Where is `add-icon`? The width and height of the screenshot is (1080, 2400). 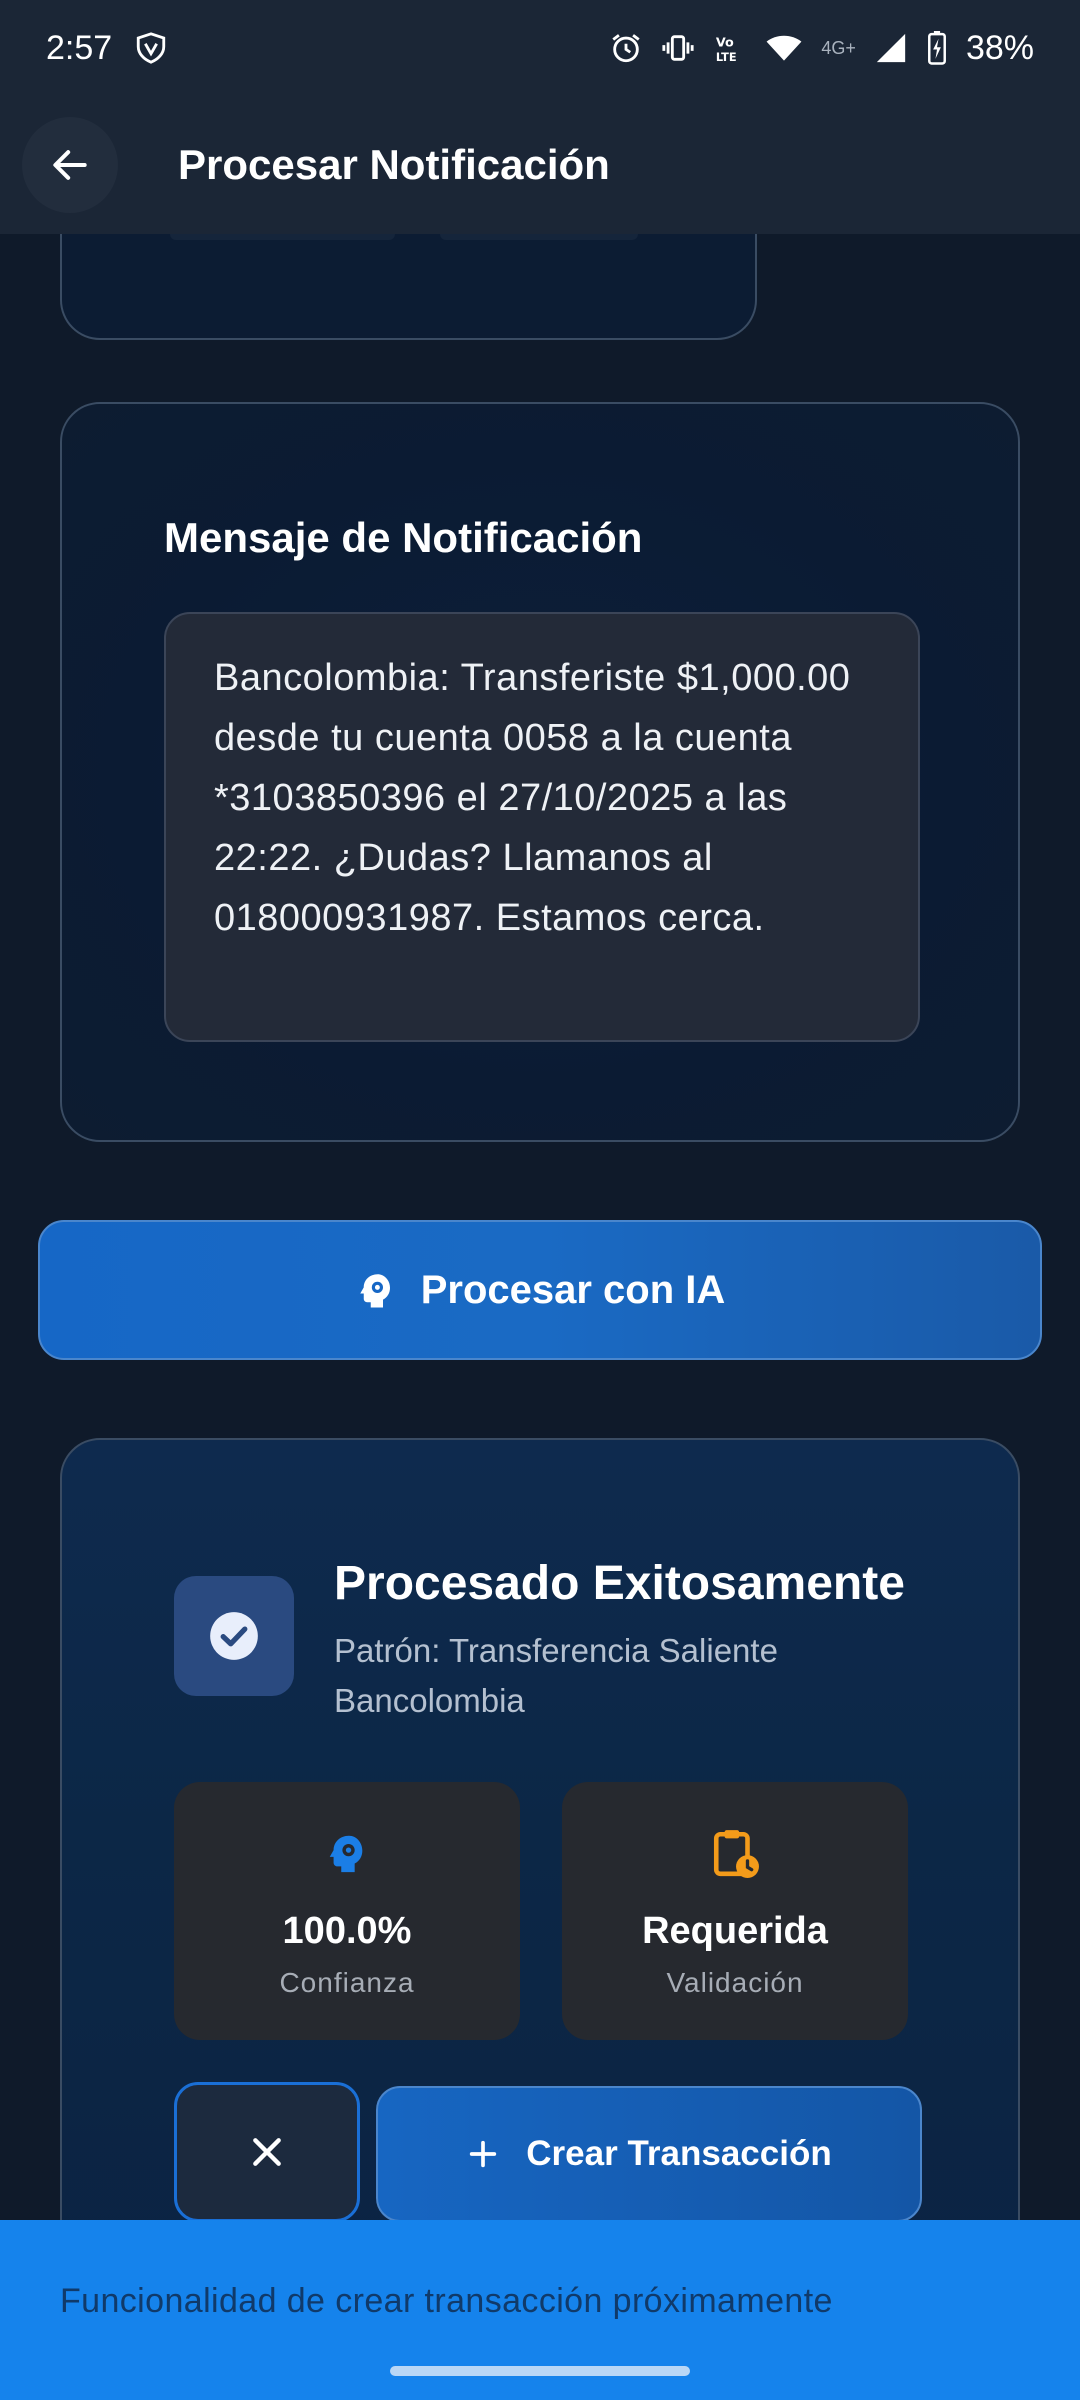
add-icon is located at coordinates (483, 2154).